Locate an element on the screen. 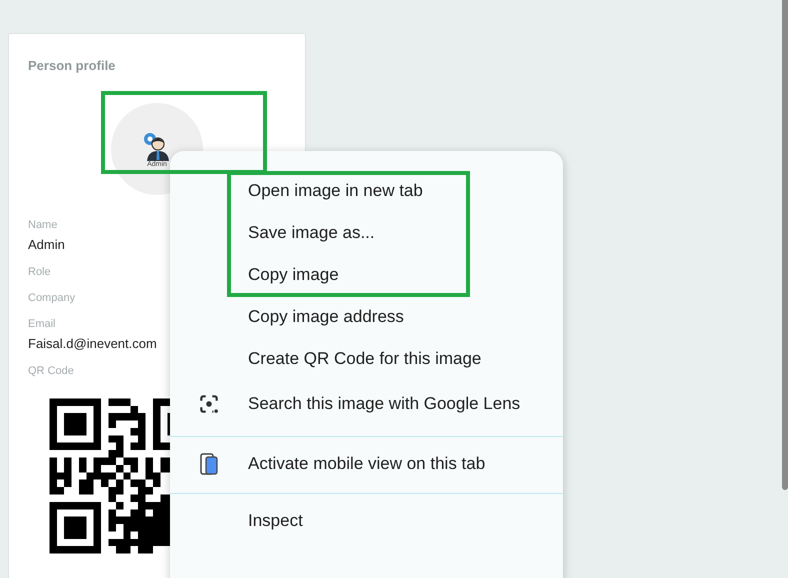 The width and height of the screenshot is (788, 578). menu-item: Inspect is located at coordinates (275, 521).